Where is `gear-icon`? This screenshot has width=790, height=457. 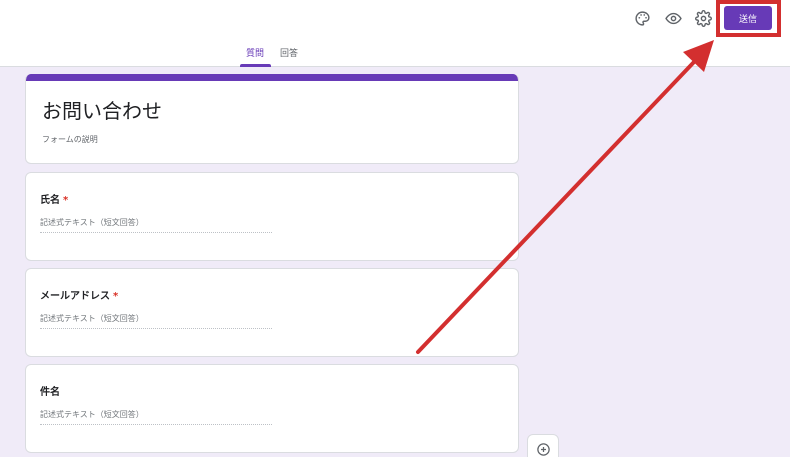
gear-icon is located at coordinates (703, 18).